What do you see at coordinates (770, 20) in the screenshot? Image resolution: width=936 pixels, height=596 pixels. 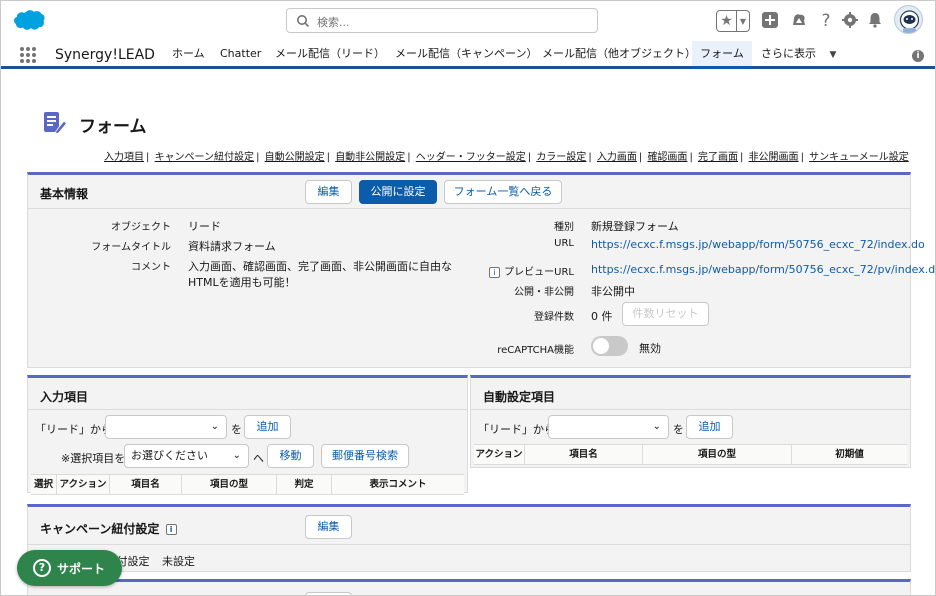 I see `add-icon` at bounding box center [770, 20].